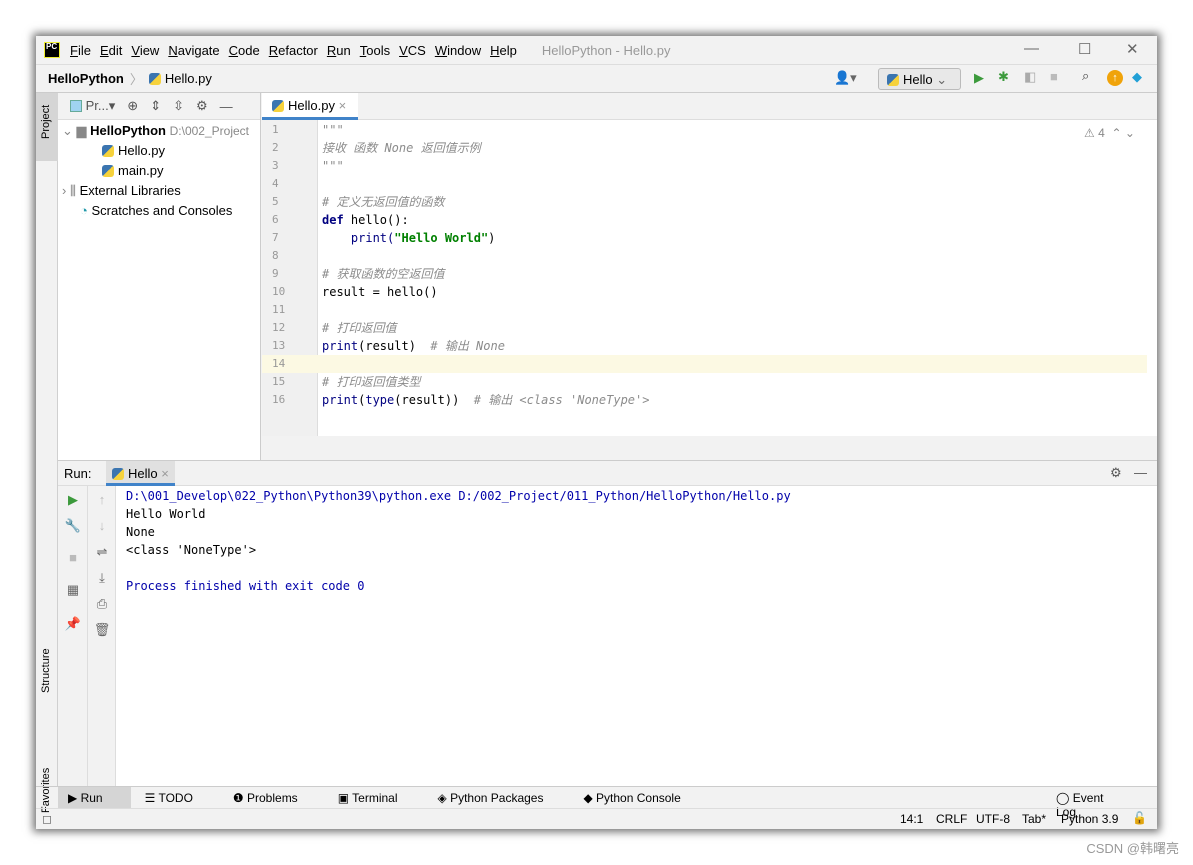 This screenshot has height=865, width=1193. I want to click on tree-item-root: ⌄ ▆ HelloPython D:\002_Project, so click(159, 131).